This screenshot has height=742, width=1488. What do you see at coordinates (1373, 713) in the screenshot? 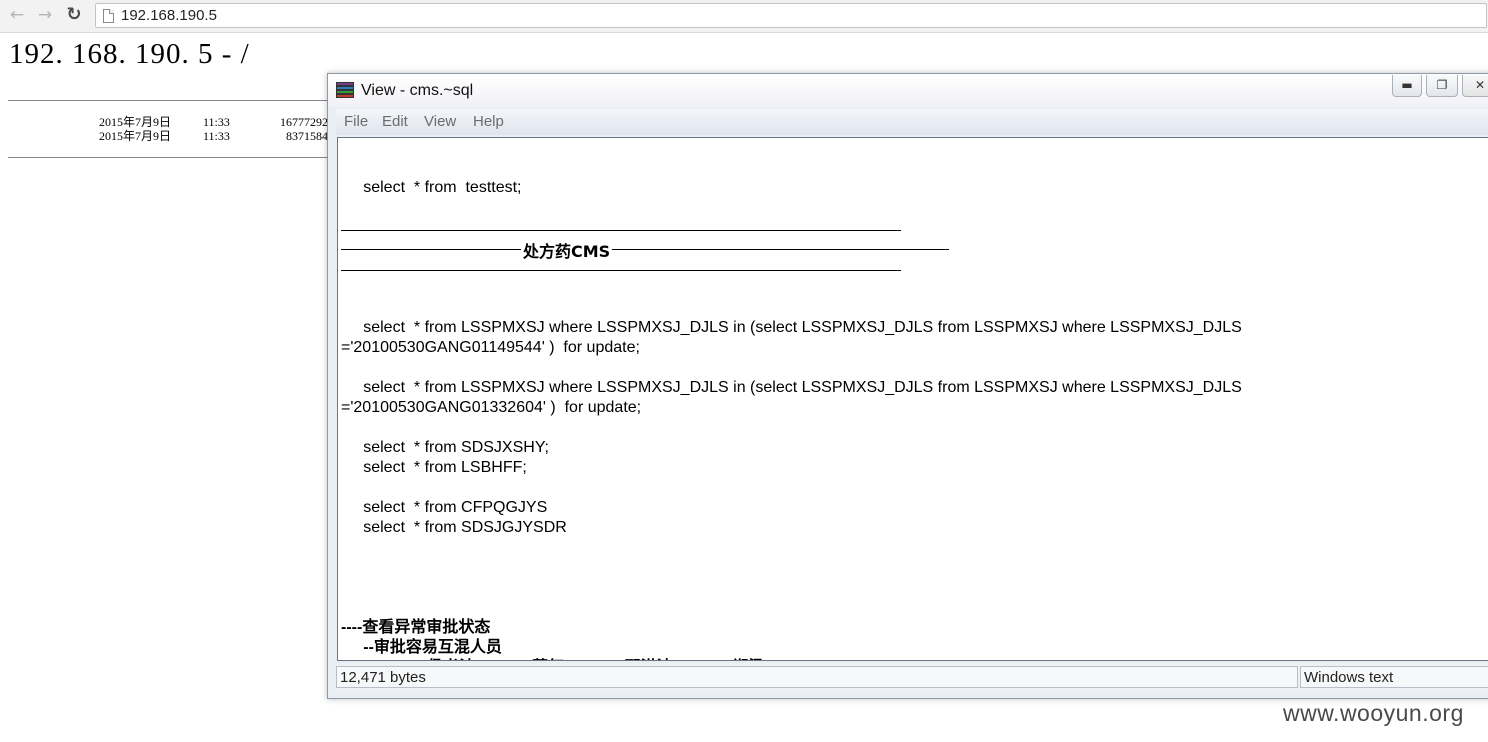
I see `watermark: www.wooyun.org` at bounding box center [1373, 713].